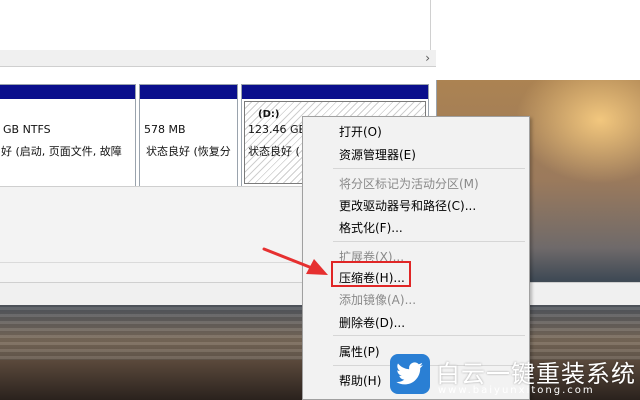 This screenshot has height=400, width=640. Describe the element at coordinates (430, 25) in the screenshot. I see `vertical-divider` at that location.